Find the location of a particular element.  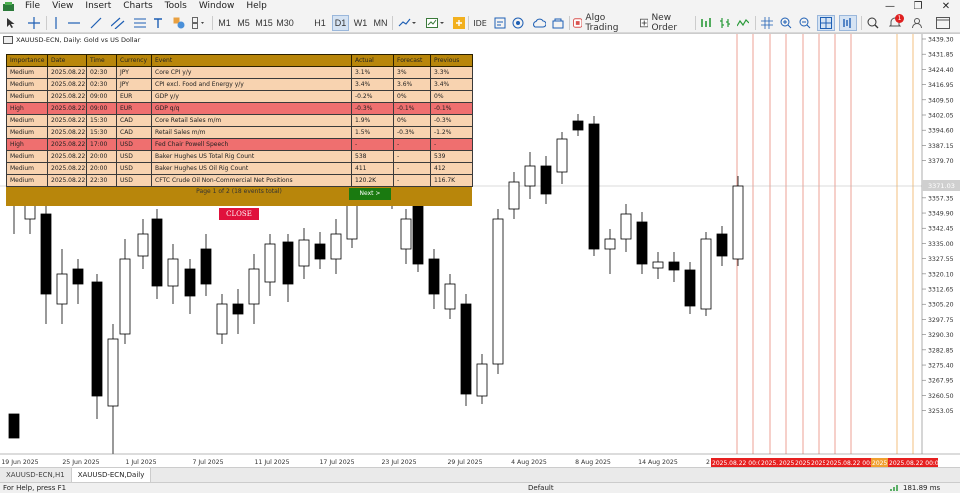

cell-event: Baker Hughes US Oil Rig Count is located at coordinates (251, 168).